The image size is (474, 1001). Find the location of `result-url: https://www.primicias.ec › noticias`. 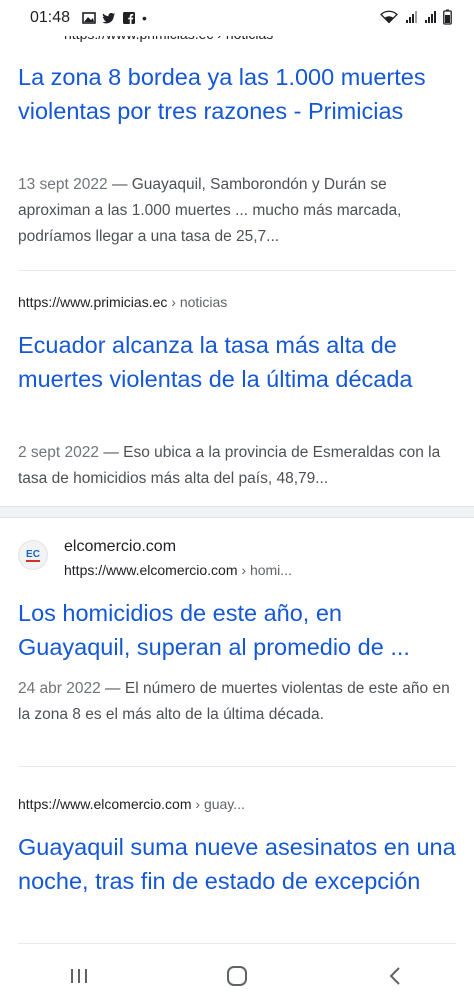

result-url: https://www.primicias.ec › noticias is located at coordinates (122, 302).